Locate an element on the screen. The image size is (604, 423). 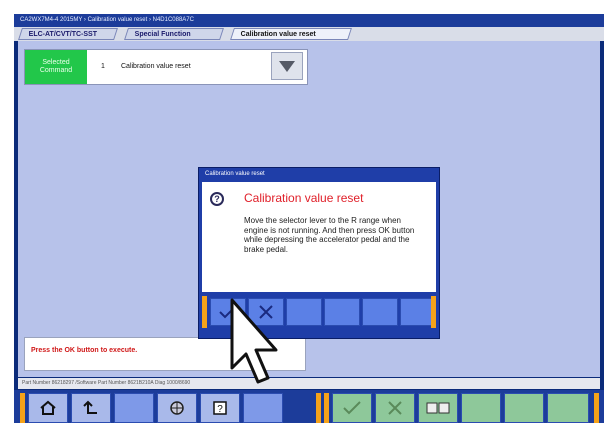
help-icon: ? is located at coordinates (220, 408).